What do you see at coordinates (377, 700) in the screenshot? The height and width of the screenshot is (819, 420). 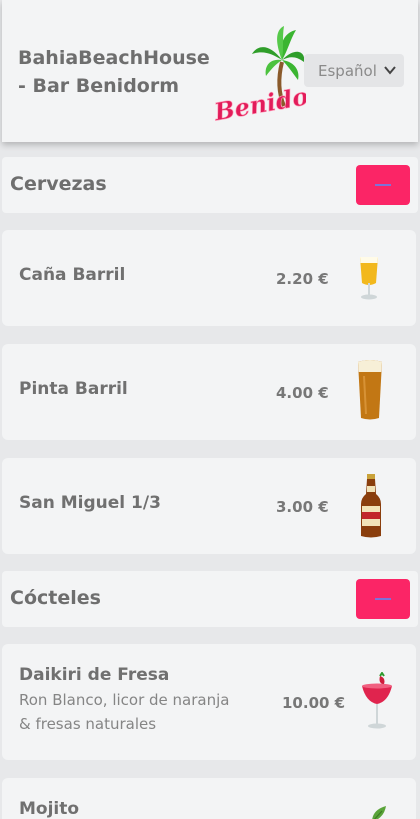 I see `strawberry-cocktail-icon` at bounding box center [377, 700].